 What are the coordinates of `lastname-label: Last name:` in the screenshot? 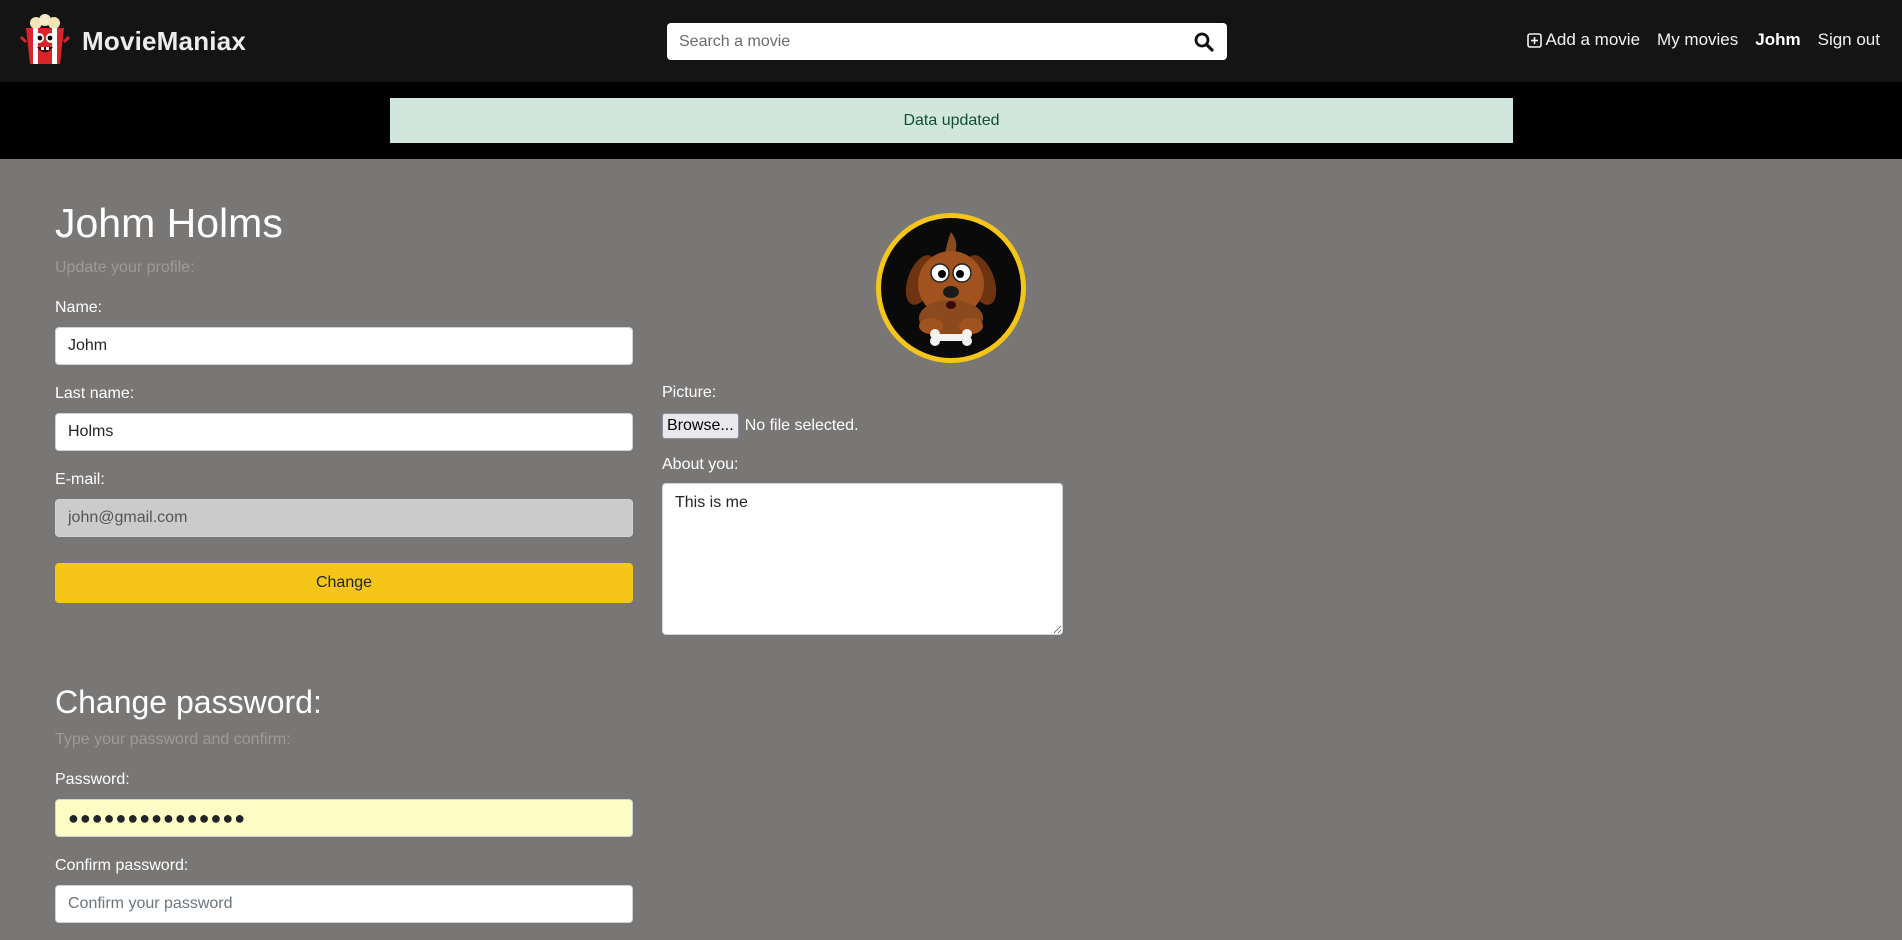 It's located at (95, 393).